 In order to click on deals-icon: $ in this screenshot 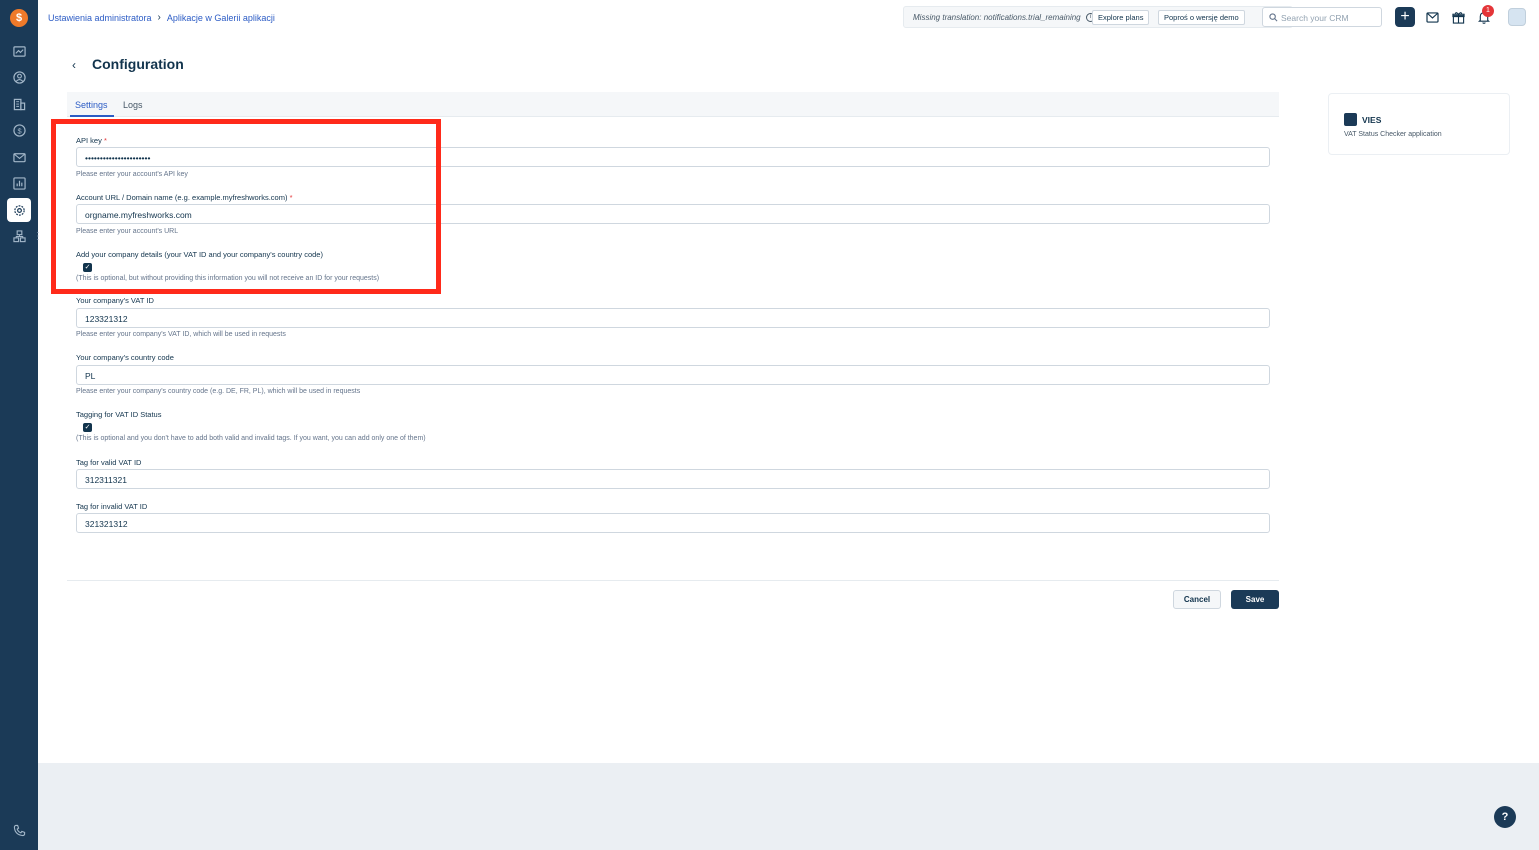, I will do `click(19, 130)`.